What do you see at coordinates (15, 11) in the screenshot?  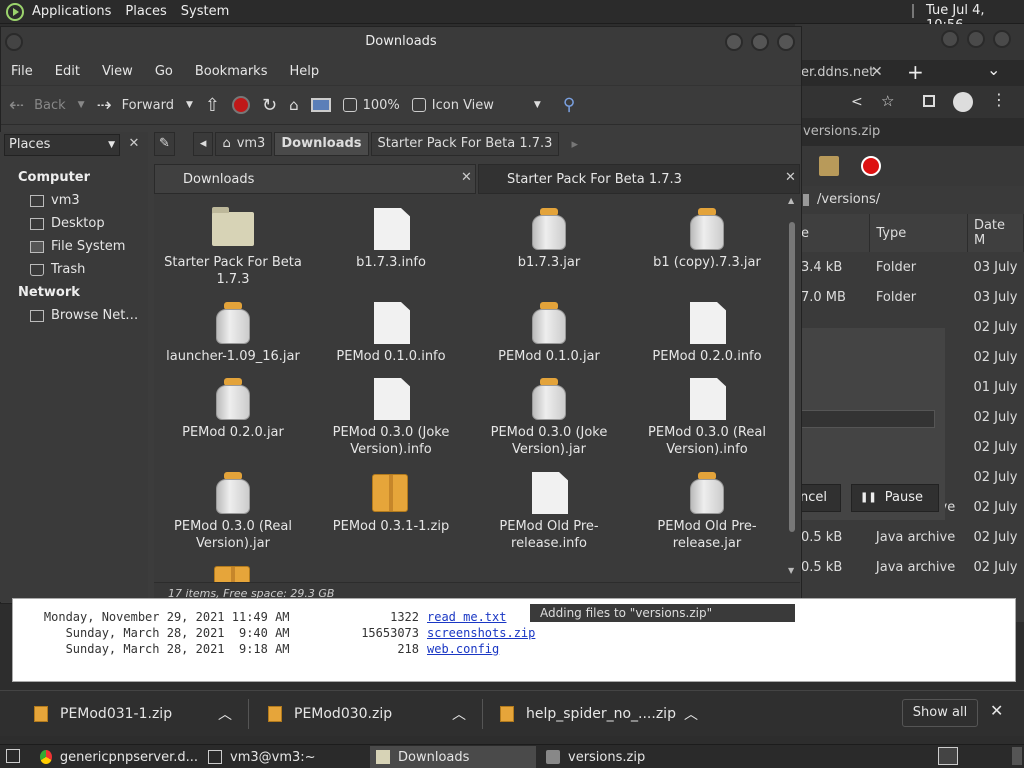 I see `gnome-logo-icon` at bounding box center [15, 11].